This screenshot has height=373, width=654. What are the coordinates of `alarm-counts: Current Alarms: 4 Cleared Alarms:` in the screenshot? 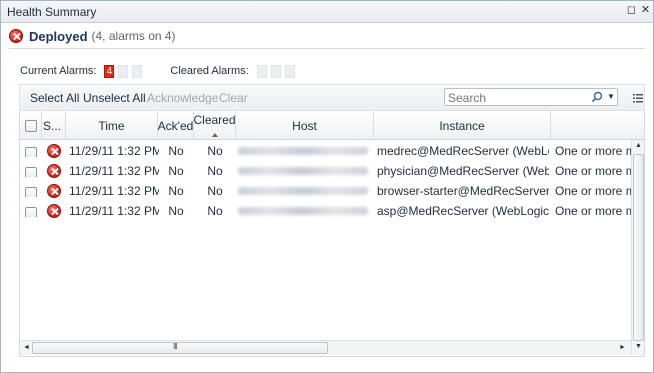 It's located at (157, 71).